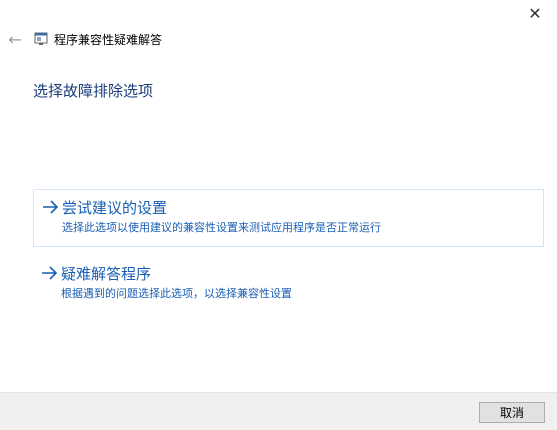 The height and width of the screenshot is (430, 557). Describe the element at coordinates (278, 39) in the screenshot. I see `title-bar: ← 程序兼容性疑难解答` at that location.